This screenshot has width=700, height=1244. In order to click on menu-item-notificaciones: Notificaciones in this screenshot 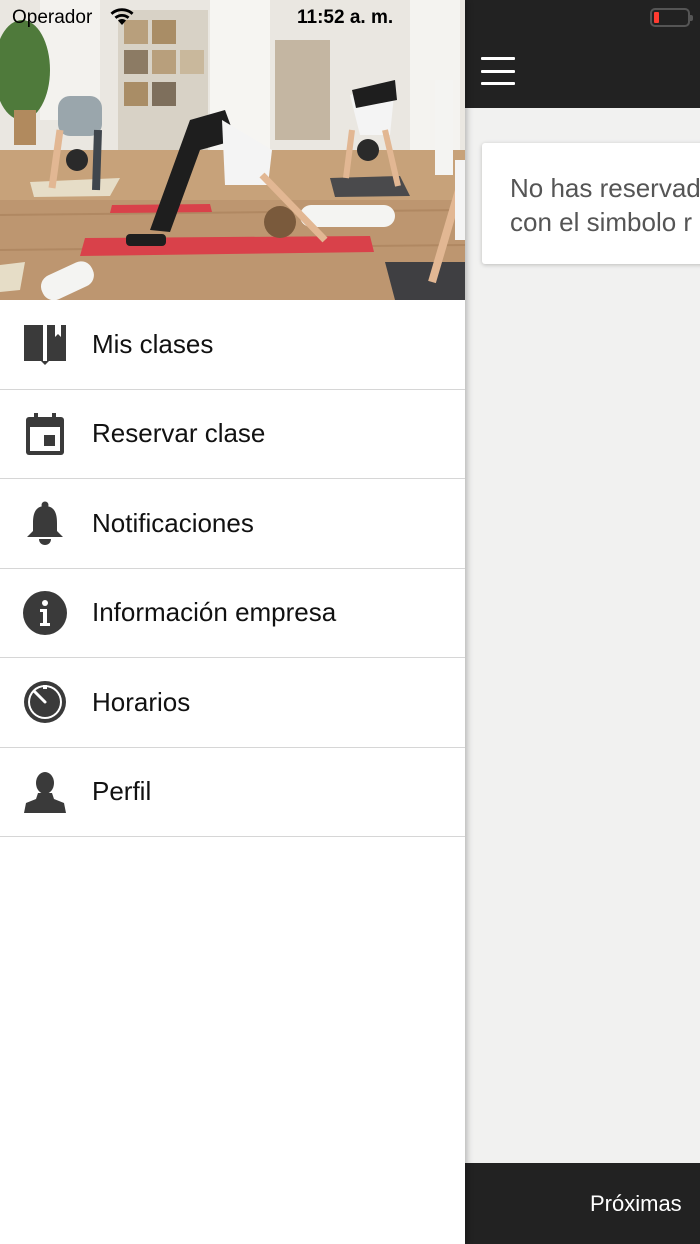, I will do `click(232, 524)`.